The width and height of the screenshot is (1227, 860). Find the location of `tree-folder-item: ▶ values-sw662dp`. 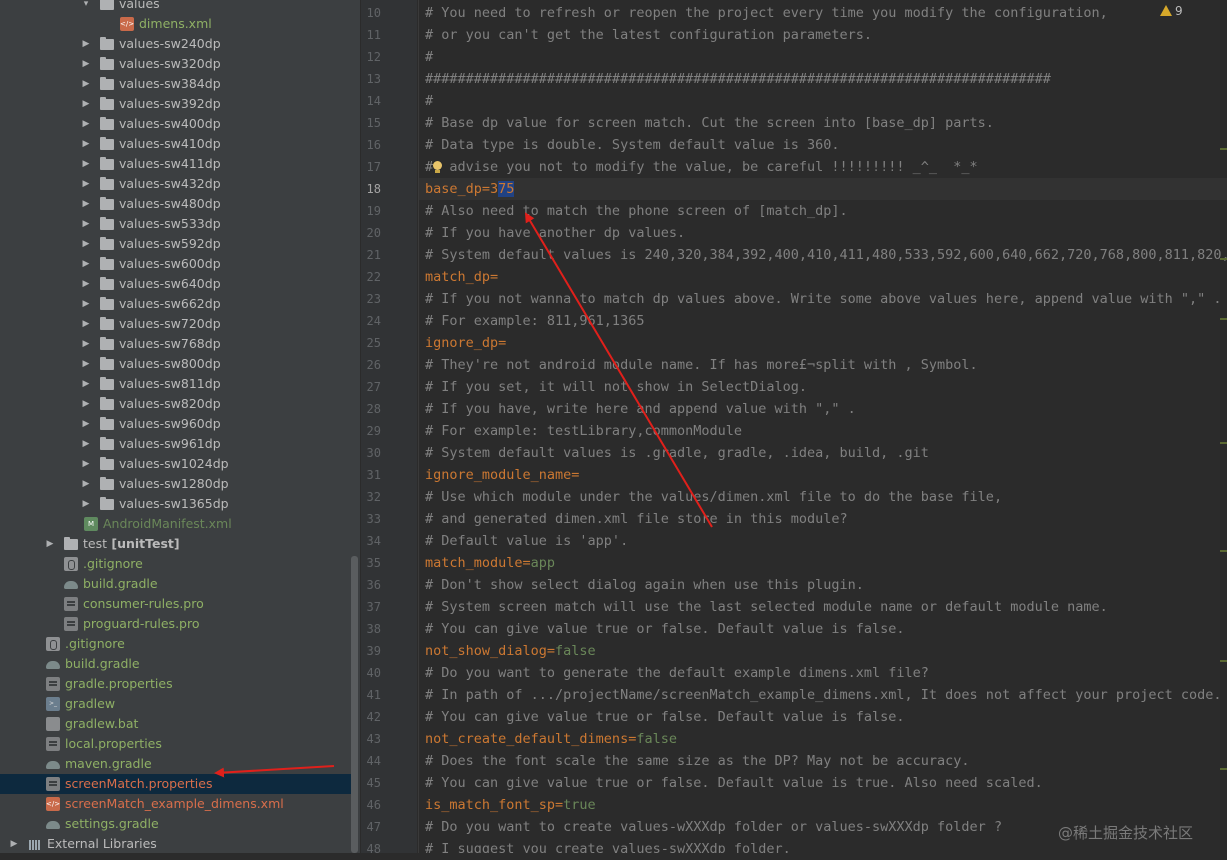

tree-folder-item: ▶ values-sw662dp is located at coordinates (176, 304).